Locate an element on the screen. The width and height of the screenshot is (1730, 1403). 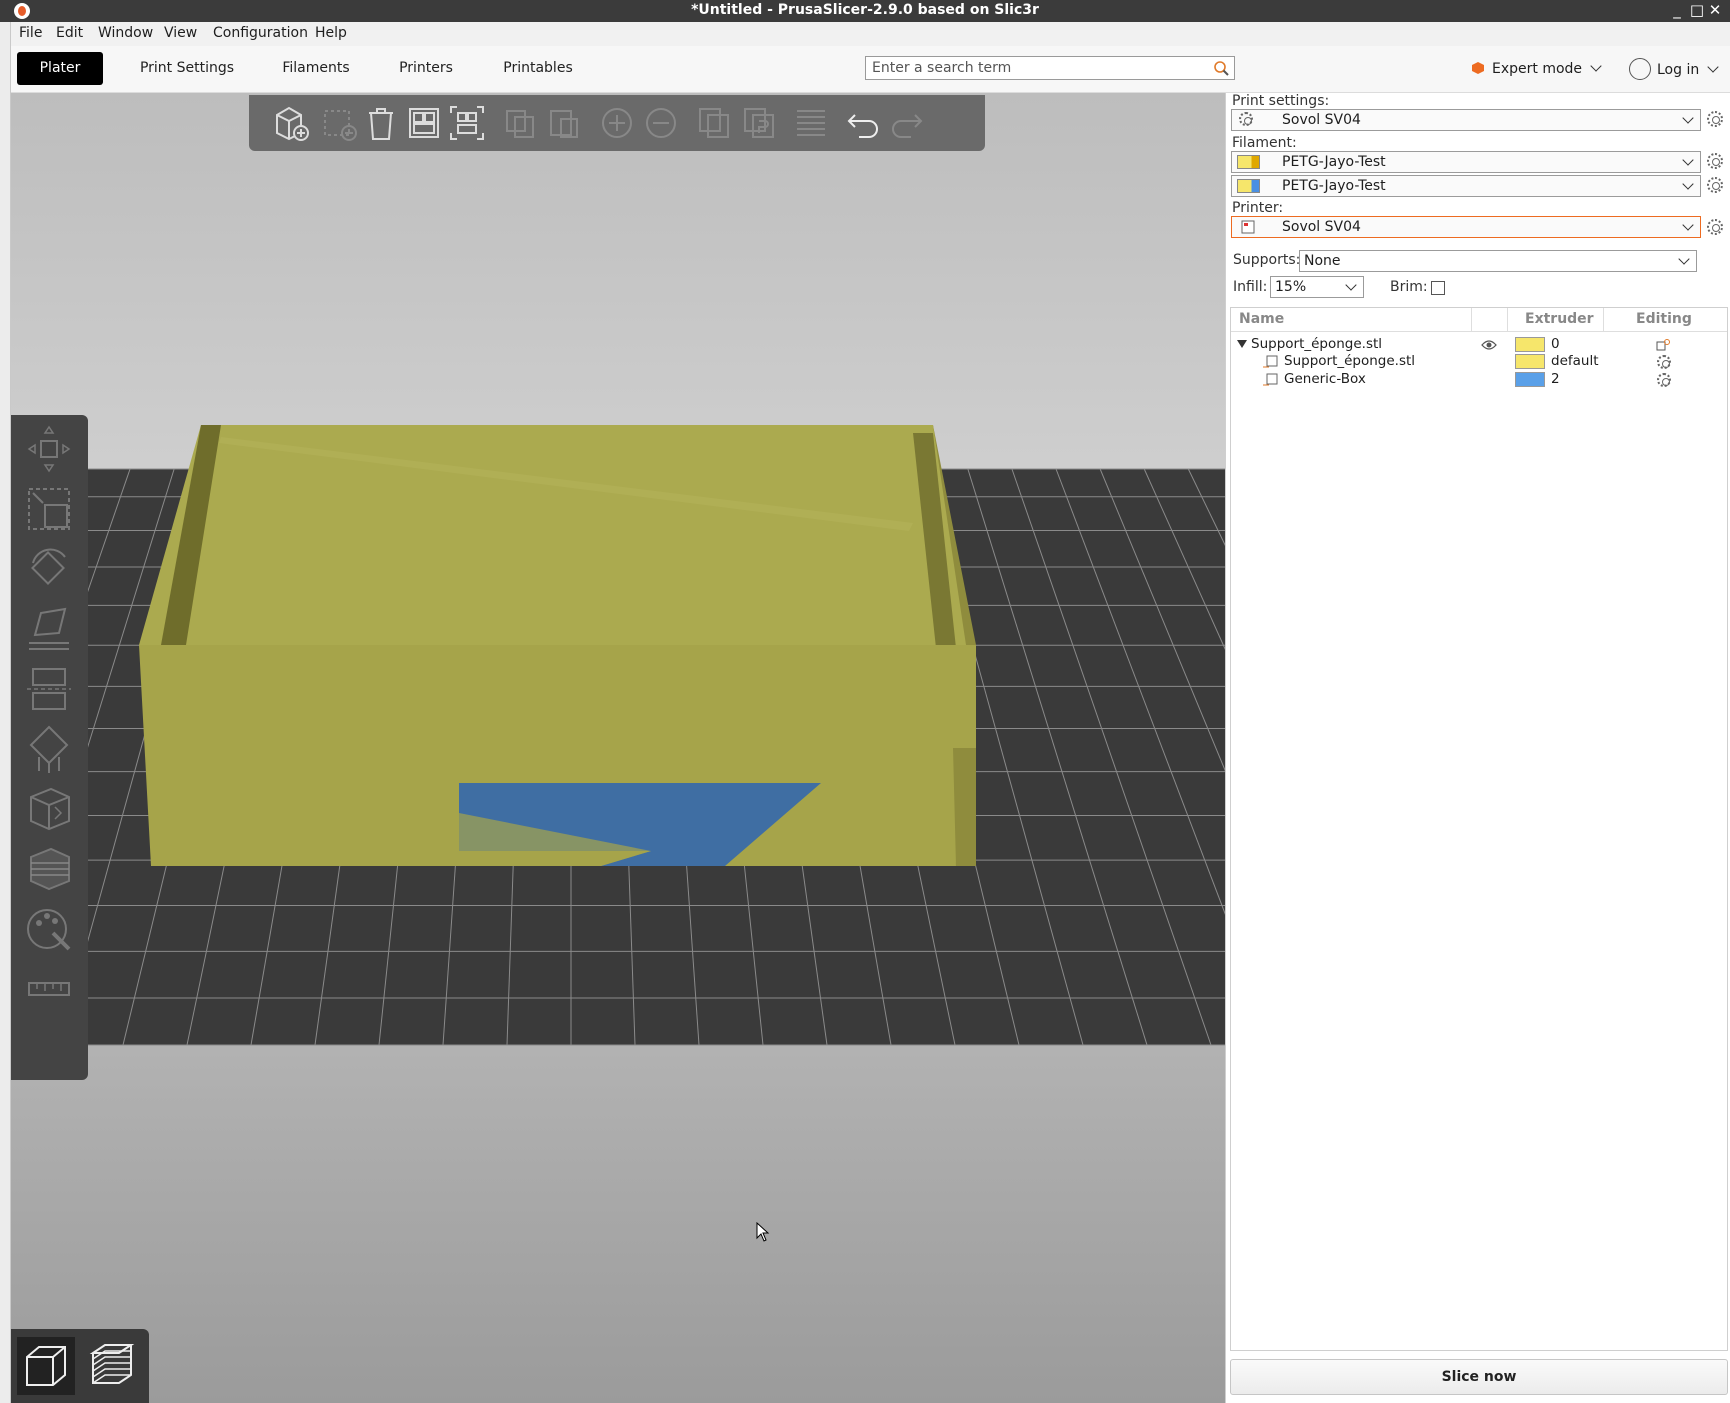
edit-settings-icon is located at coordinates (1663, 345).